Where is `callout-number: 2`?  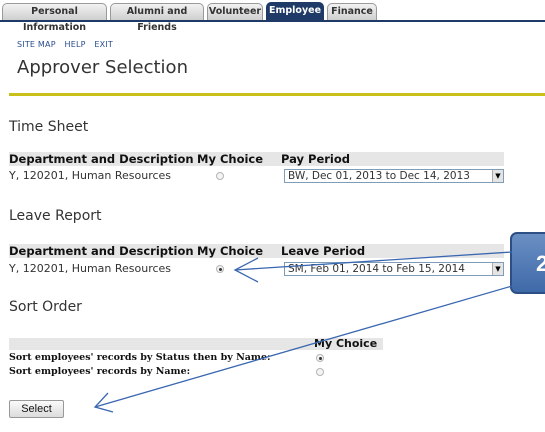 callout-number: 2 is located at coordinates (540, 263).